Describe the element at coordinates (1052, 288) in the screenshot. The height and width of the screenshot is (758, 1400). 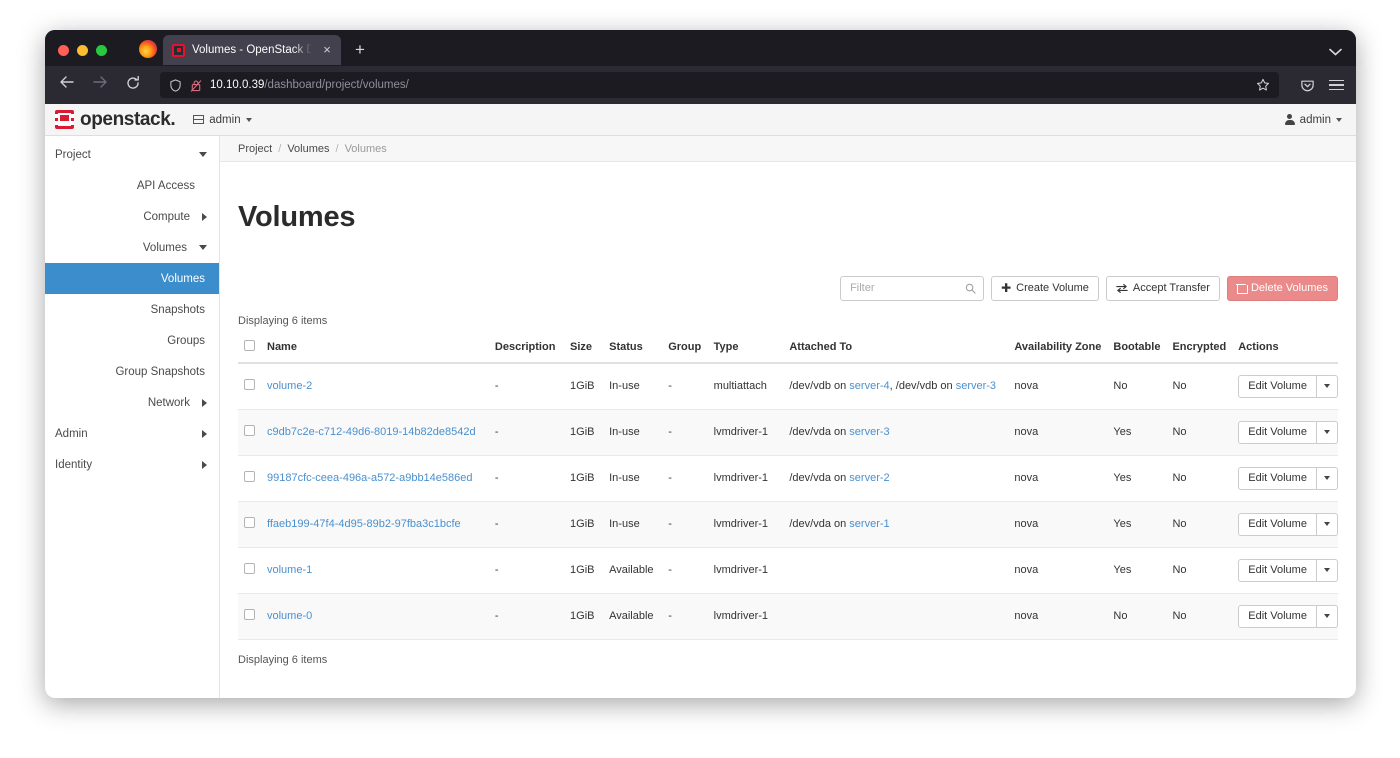
I see `create-volume-label: Create Volume` at that location.